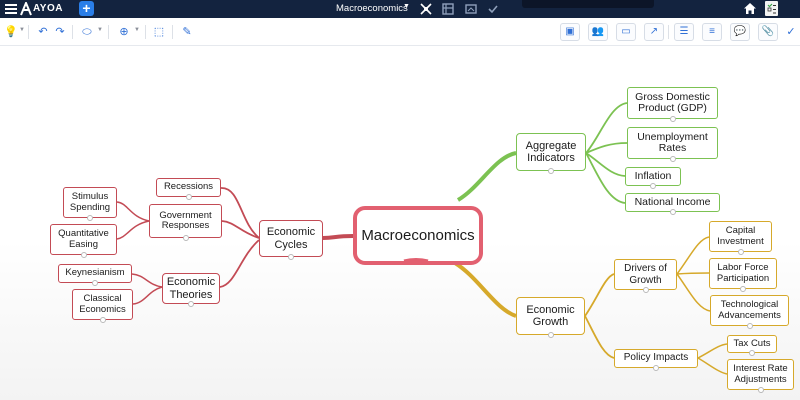 The height and width of the screenshot is (400, 800). What do you see at coordinates (740, 238) in the screenshot?
I see `node-capital-investment: Capital Investment` at bounding box center [740, 238].